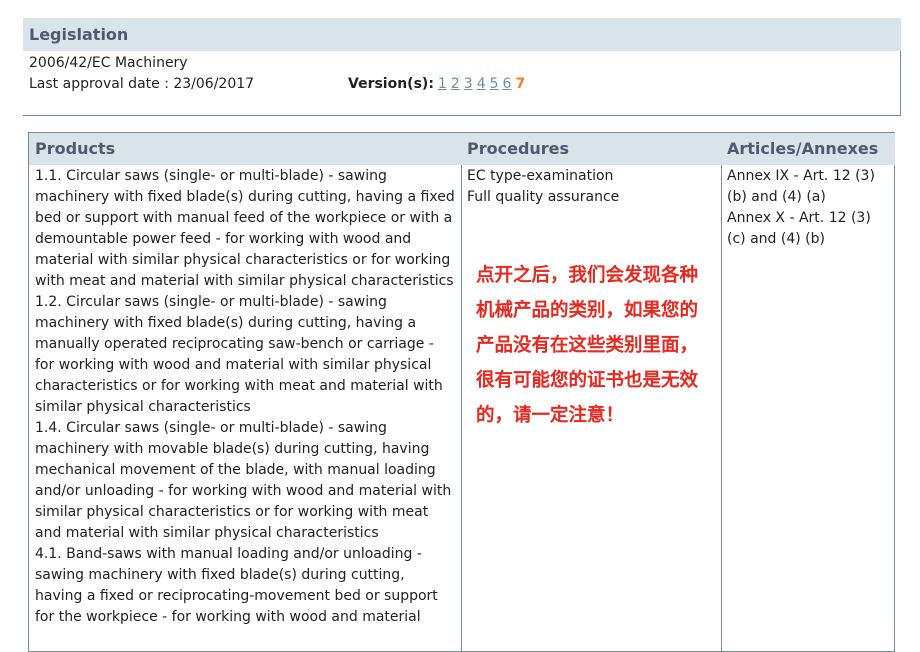  I want to click on versions-label: Version(s):, so click(391, 84).